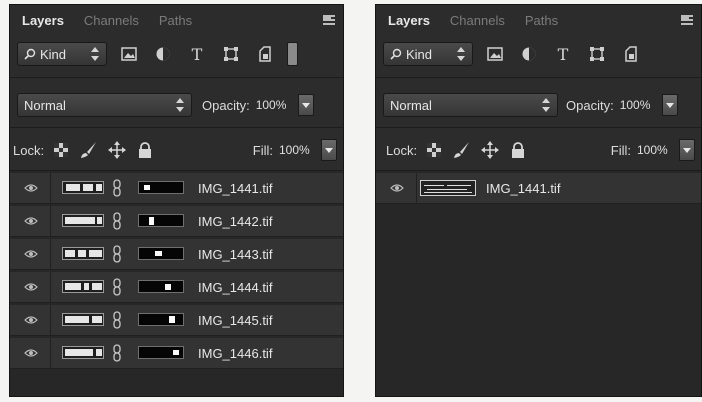 This screenshot has height=402, width=702. I want to click on filter-toggle, so click(292, 54).